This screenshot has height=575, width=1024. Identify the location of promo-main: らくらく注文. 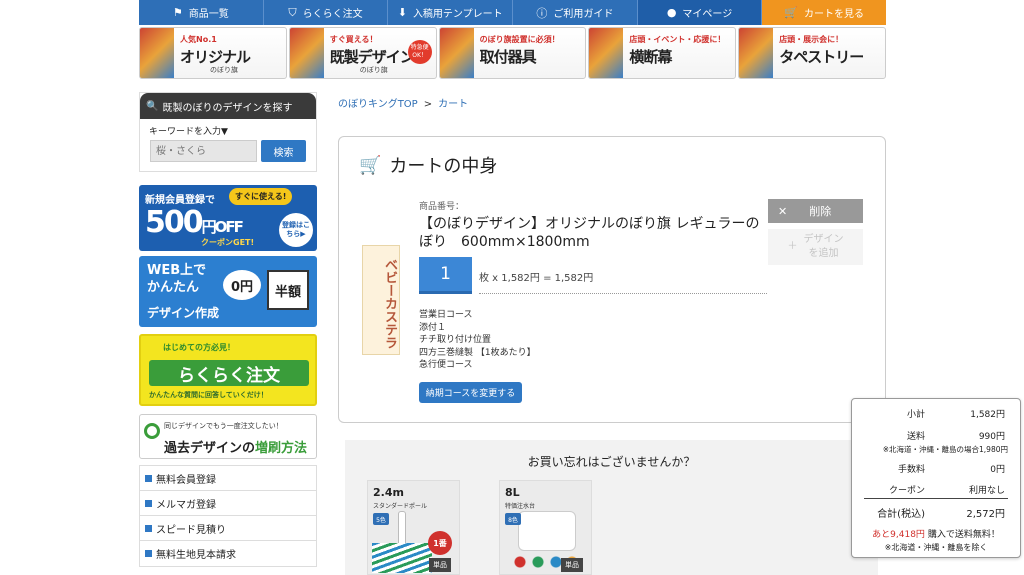
(229, 373).